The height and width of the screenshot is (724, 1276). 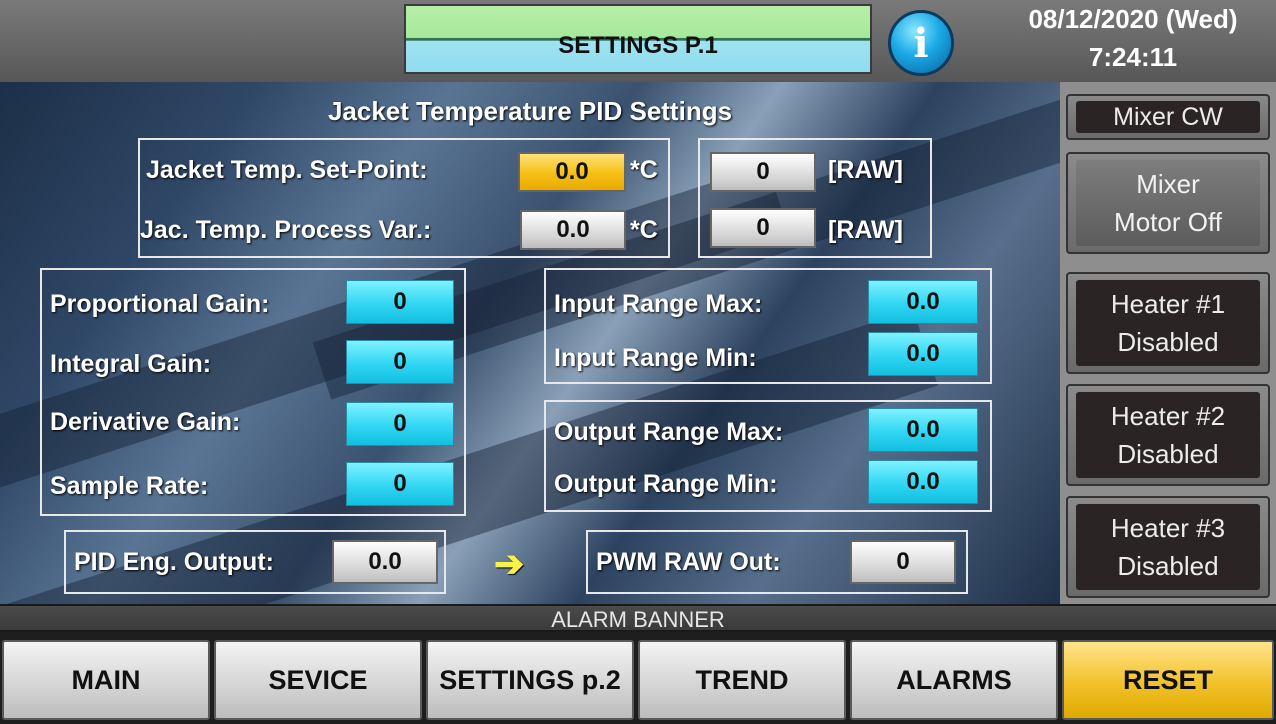 I want to click on input-range-min-label: Input Range Min:, so click(x=655, y=358).